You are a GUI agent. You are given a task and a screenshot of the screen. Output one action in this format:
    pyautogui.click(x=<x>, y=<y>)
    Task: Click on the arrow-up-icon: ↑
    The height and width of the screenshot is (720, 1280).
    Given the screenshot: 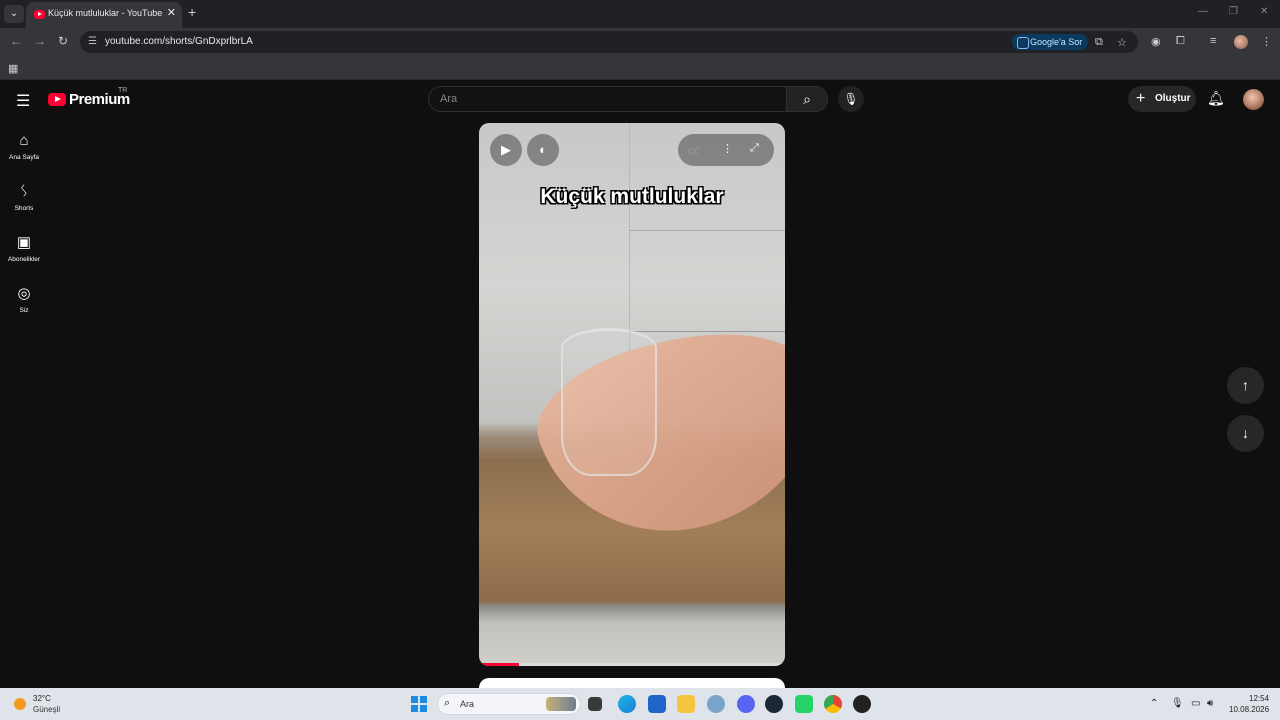 What is the action you would take?
    pyautogui.click(x=1245, y=385)
    